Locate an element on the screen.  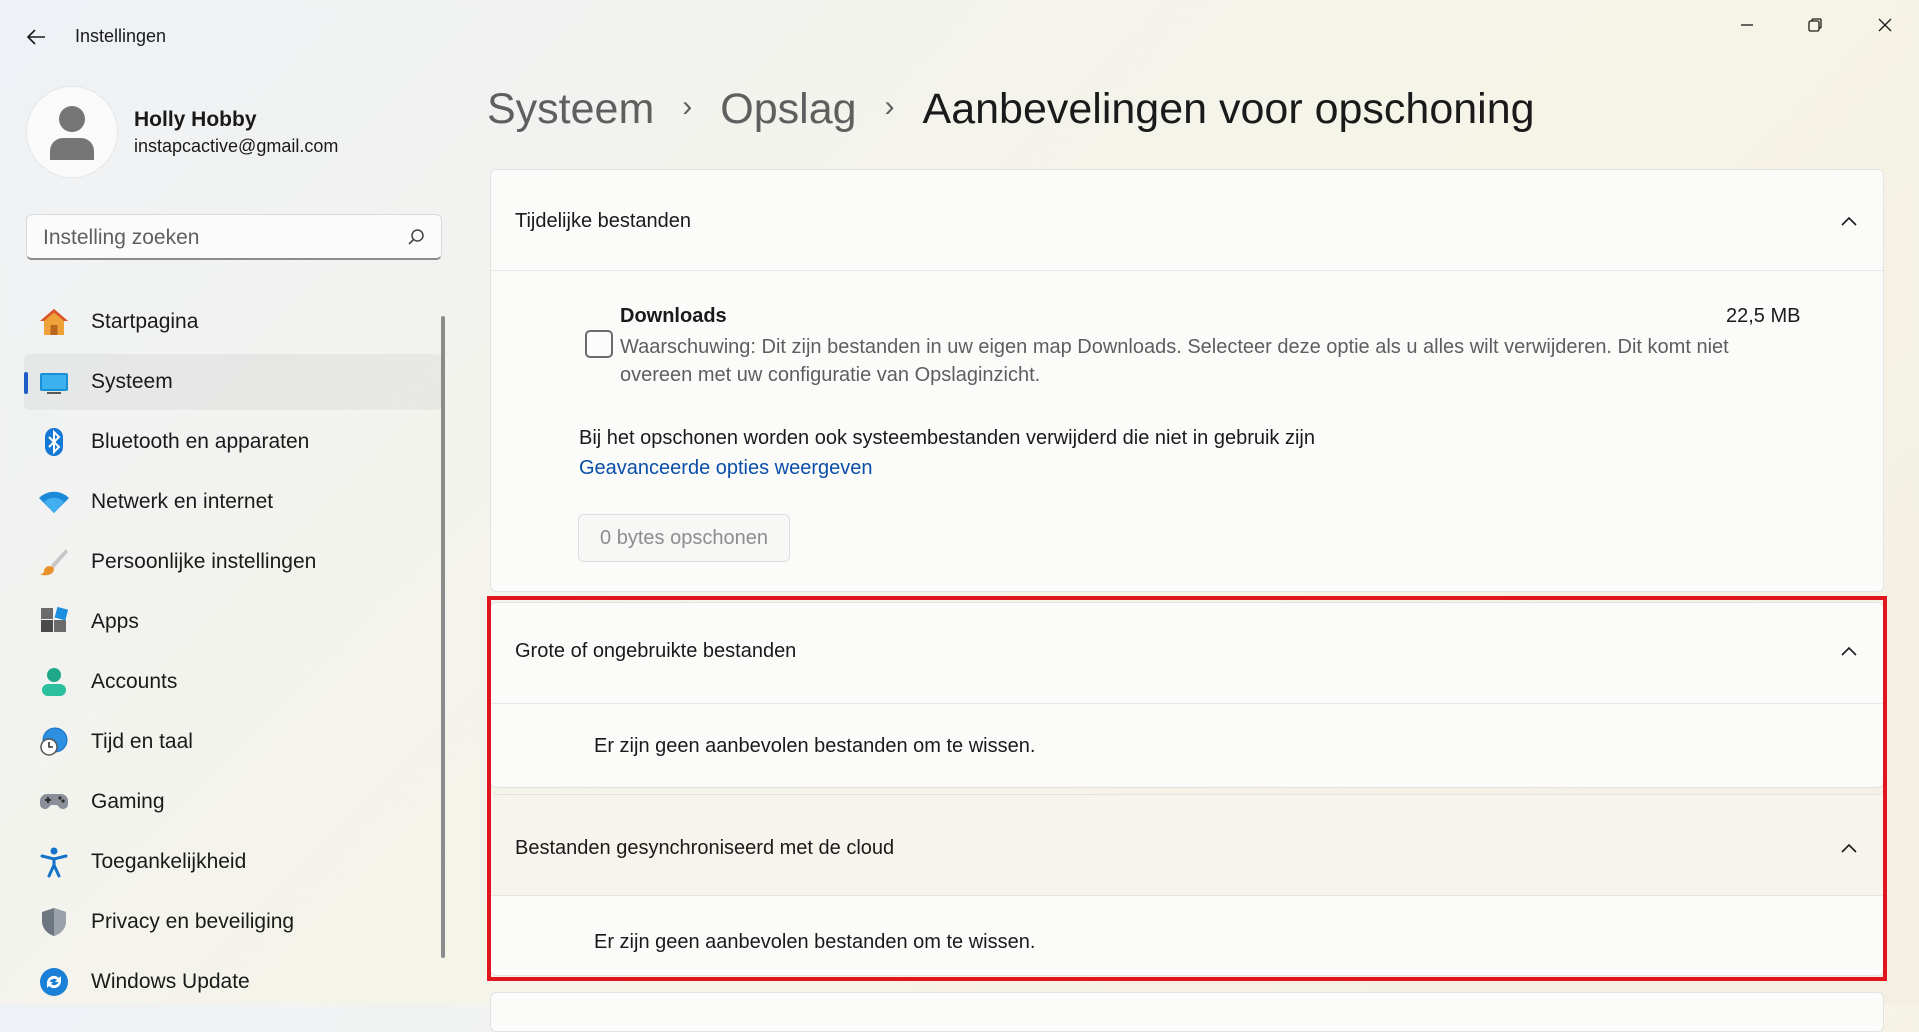
avatar is located at coordinates (72, 132).